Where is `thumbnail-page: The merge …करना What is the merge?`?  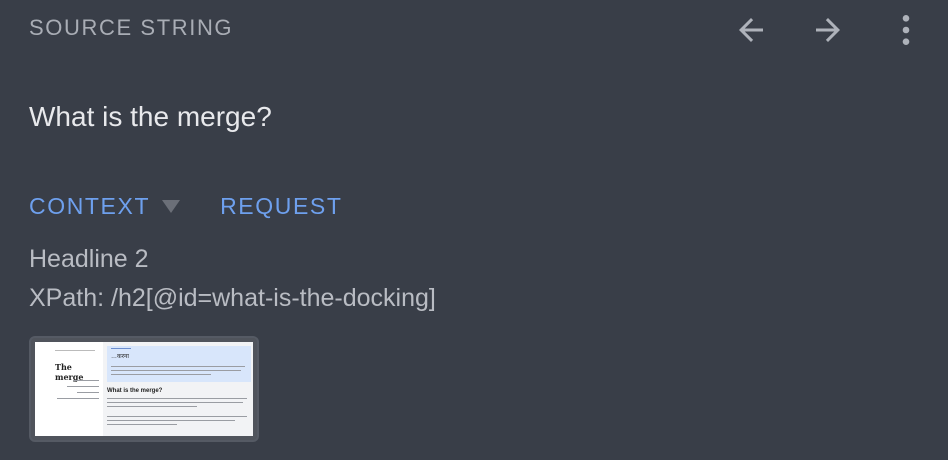 thumbnail-page: The merge …करना What is the merge? is located at coordinates (144, 389).